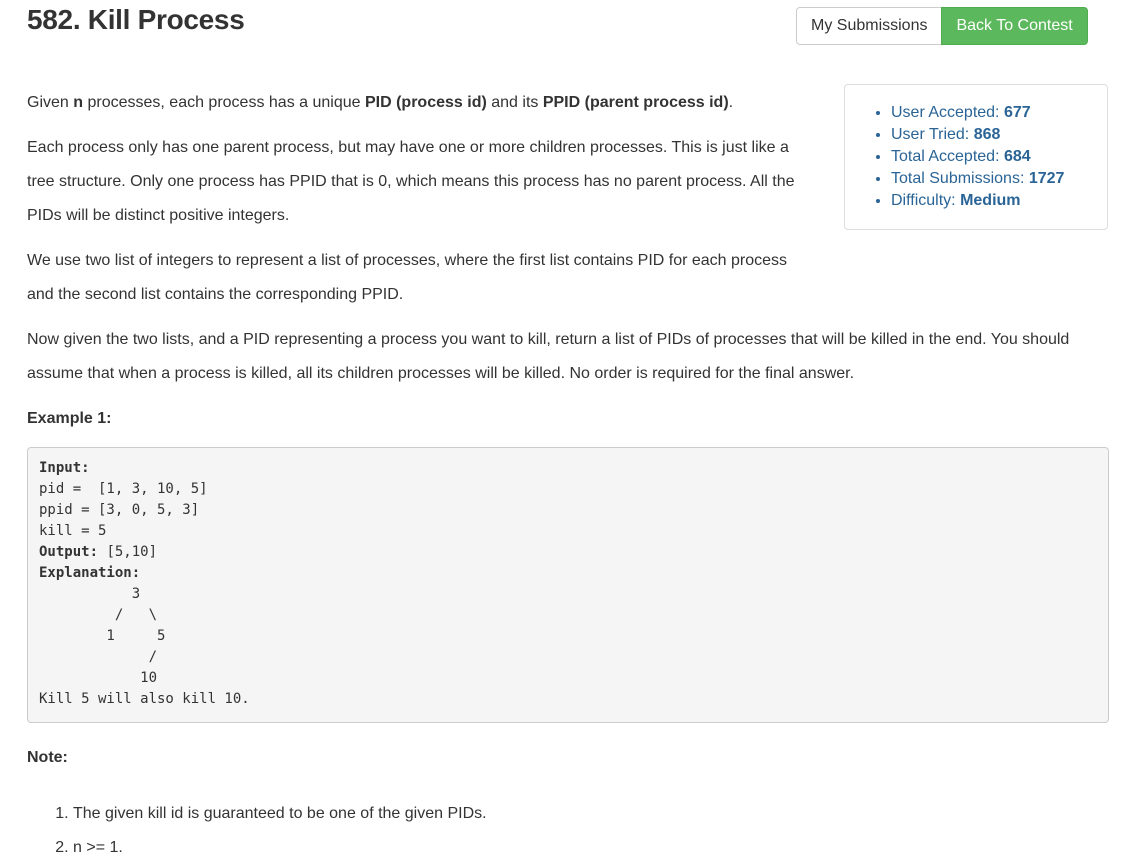 Image resolution: width=1122 pixels, height=865 pixels. Describe the element at coordinates (591, 848) in the screenshot. I see `note-item: n >= 1.` at that location.